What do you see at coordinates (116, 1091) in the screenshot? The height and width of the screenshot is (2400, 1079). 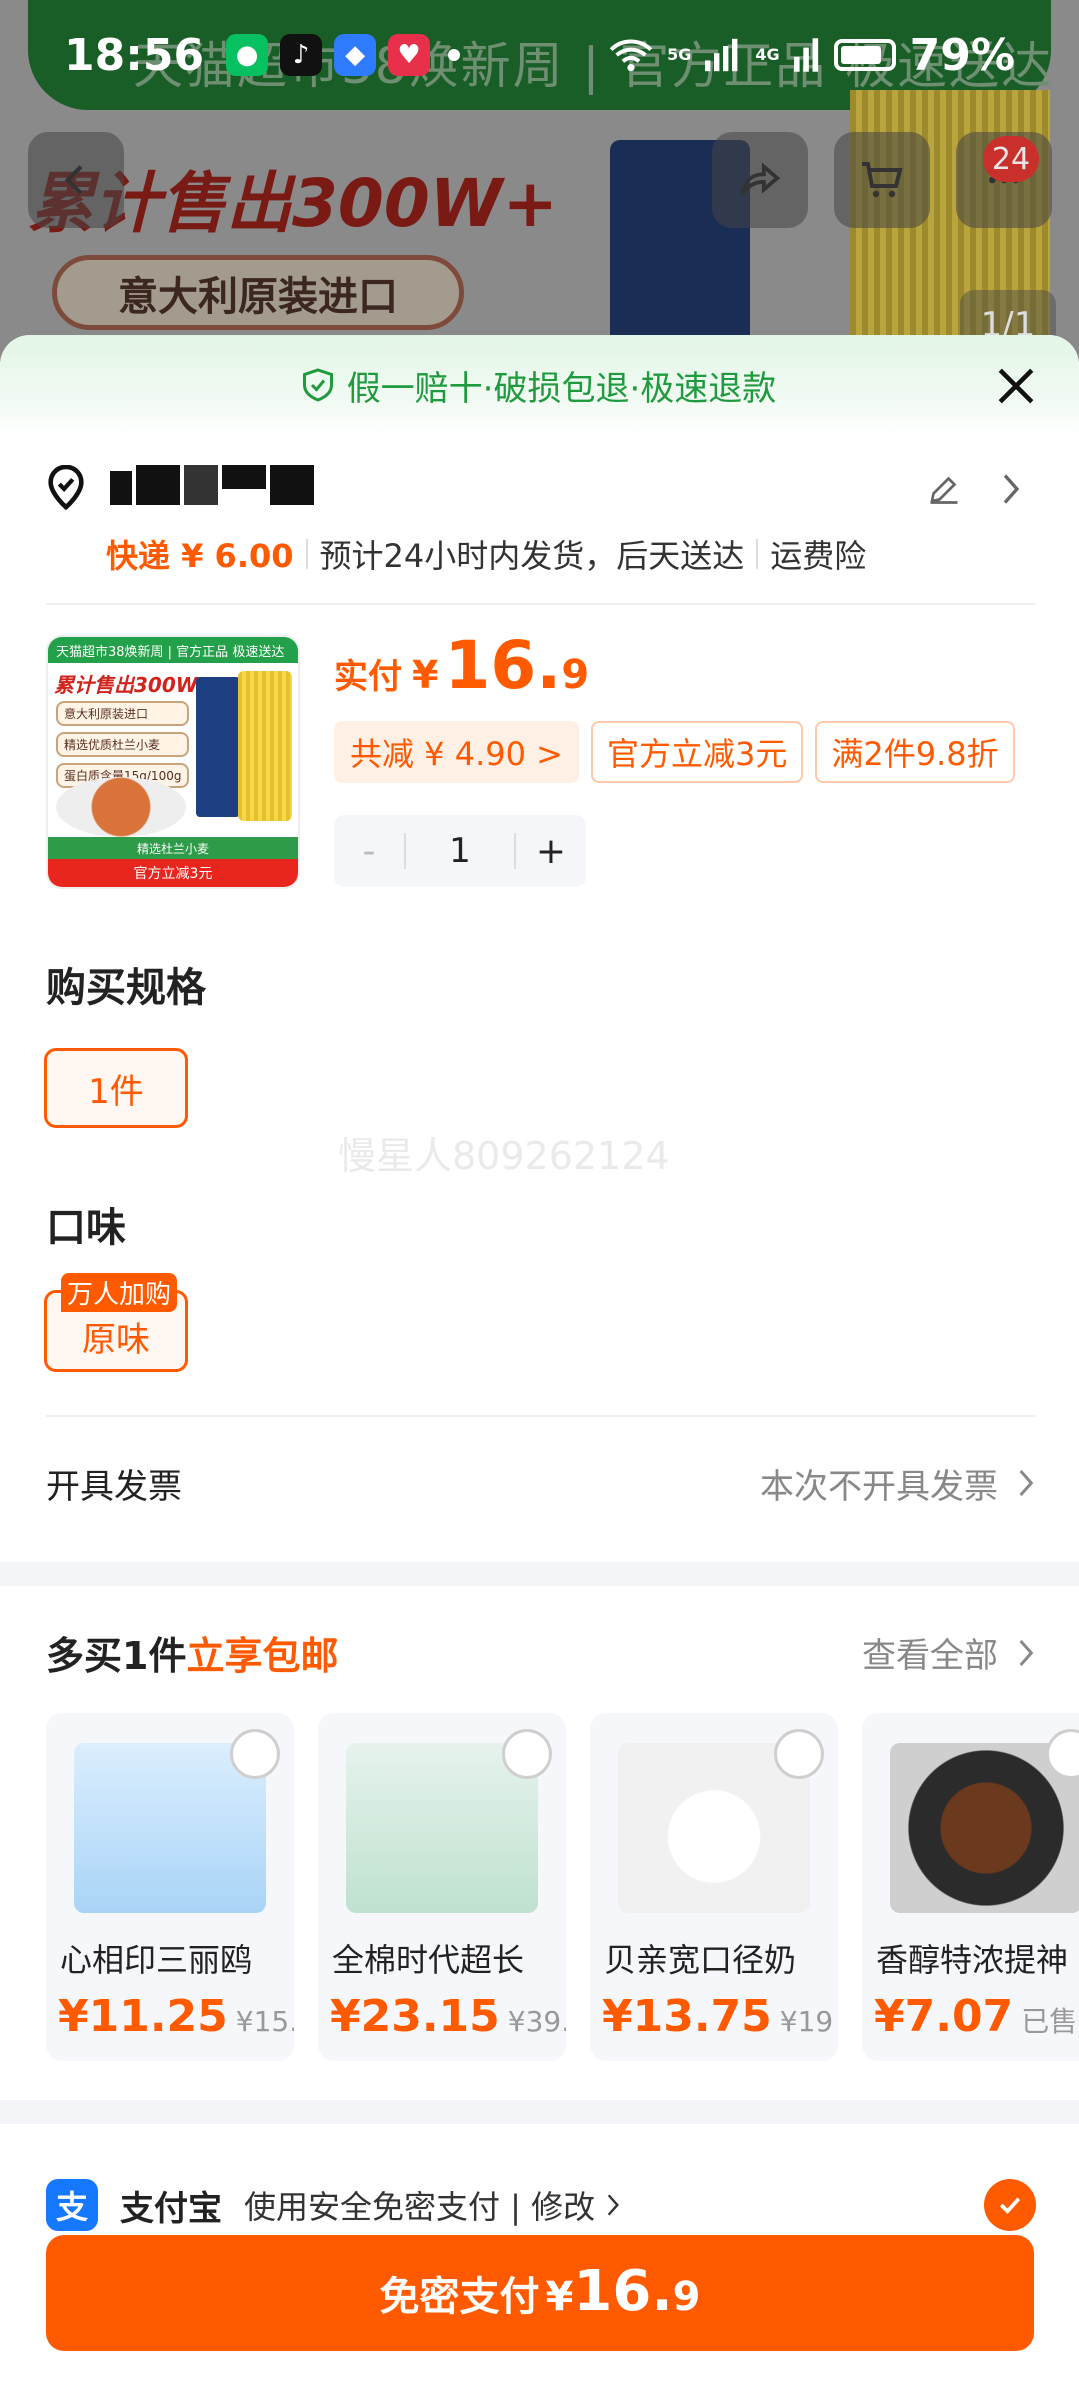 I see `spec-option-label: 1件` at bounding box center [116, 1091].